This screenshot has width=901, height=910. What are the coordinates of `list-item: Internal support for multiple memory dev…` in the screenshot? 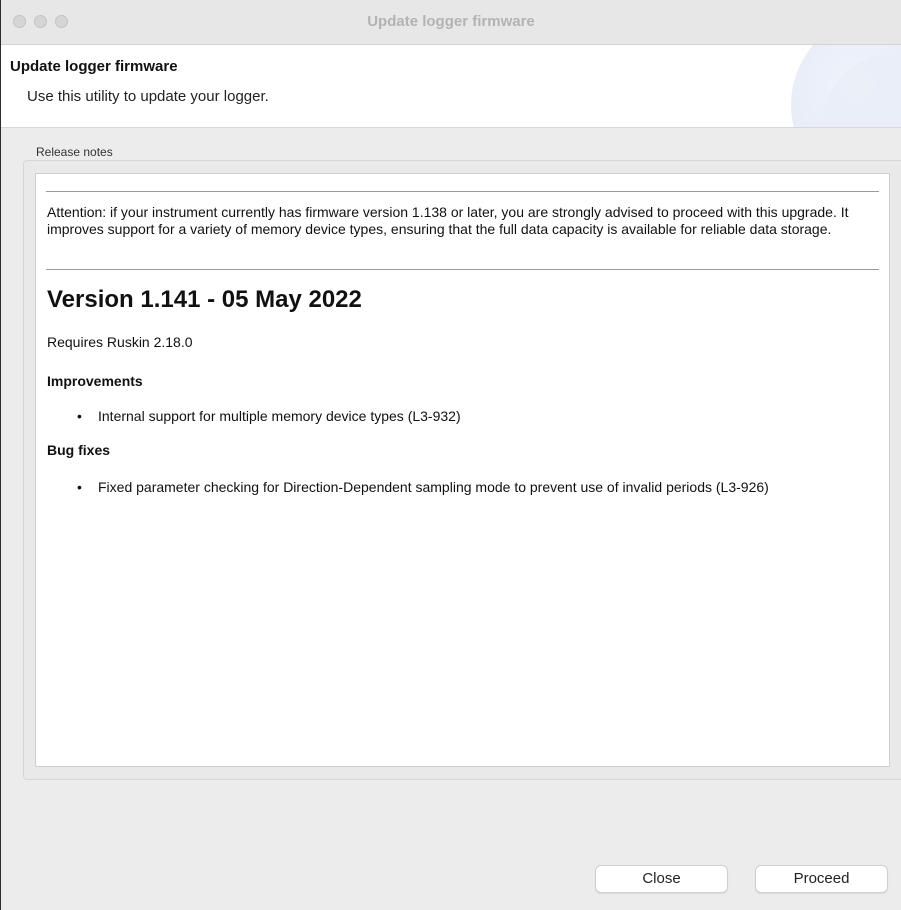 It's located at (472, 416).